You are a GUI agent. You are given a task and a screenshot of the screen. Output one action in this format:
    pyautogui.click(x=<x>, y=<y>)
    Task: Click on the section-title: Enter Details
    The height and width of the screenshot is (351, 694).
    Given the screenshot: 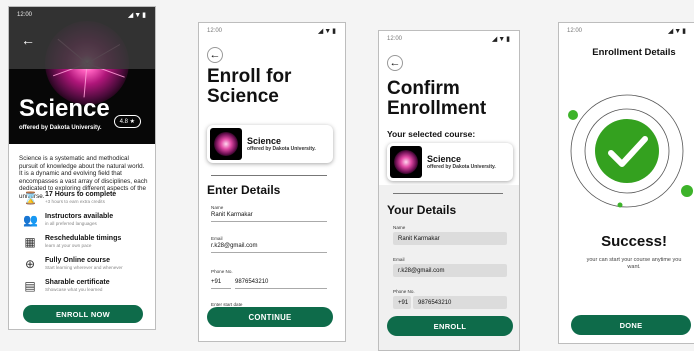 What is the action you would take?
    pyautogui.click(x=244, y=190)
    